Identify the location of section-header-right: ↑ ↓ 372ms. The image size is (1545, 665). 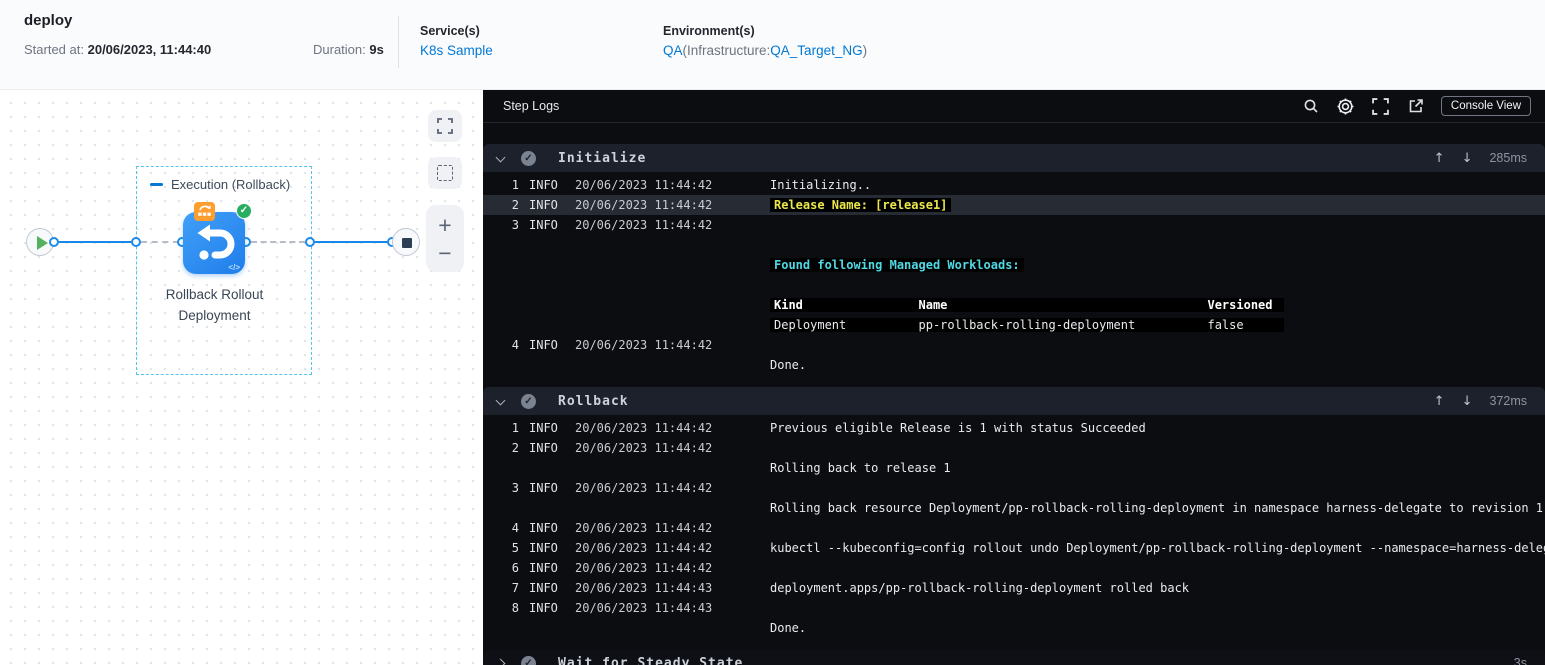
(1480, 401).